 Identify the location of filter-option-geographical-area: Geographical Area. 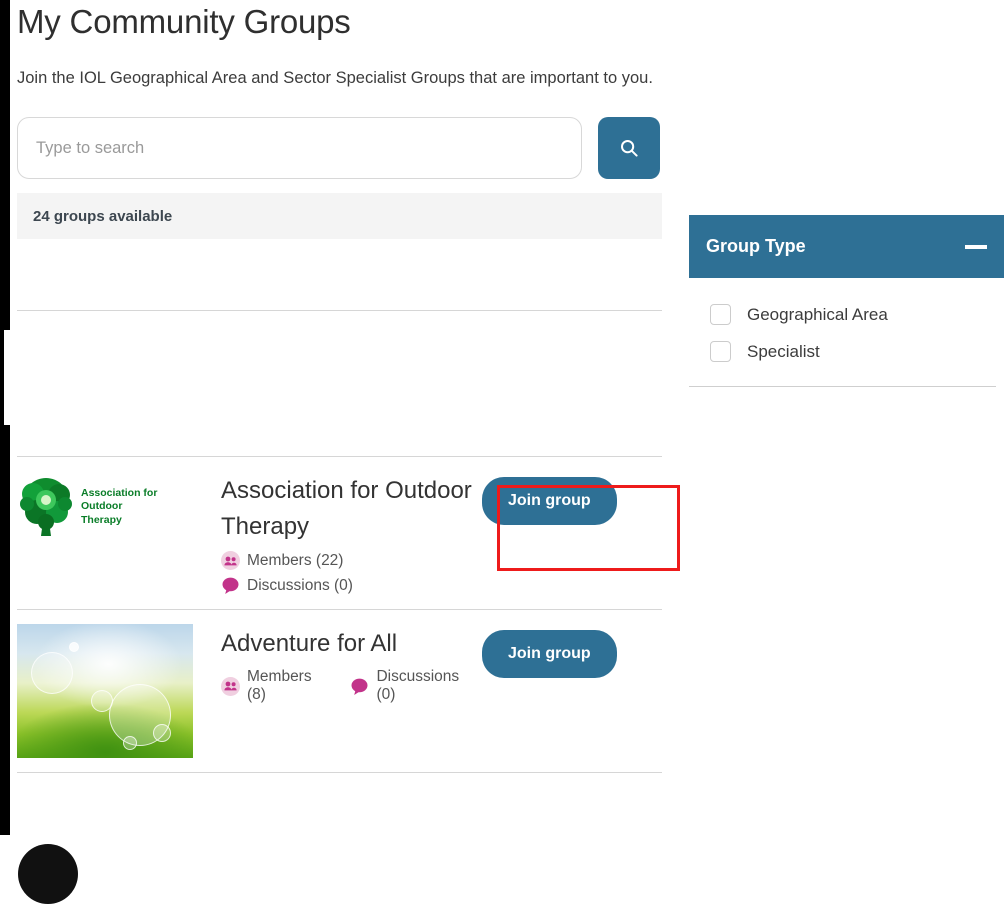
(842, 314).